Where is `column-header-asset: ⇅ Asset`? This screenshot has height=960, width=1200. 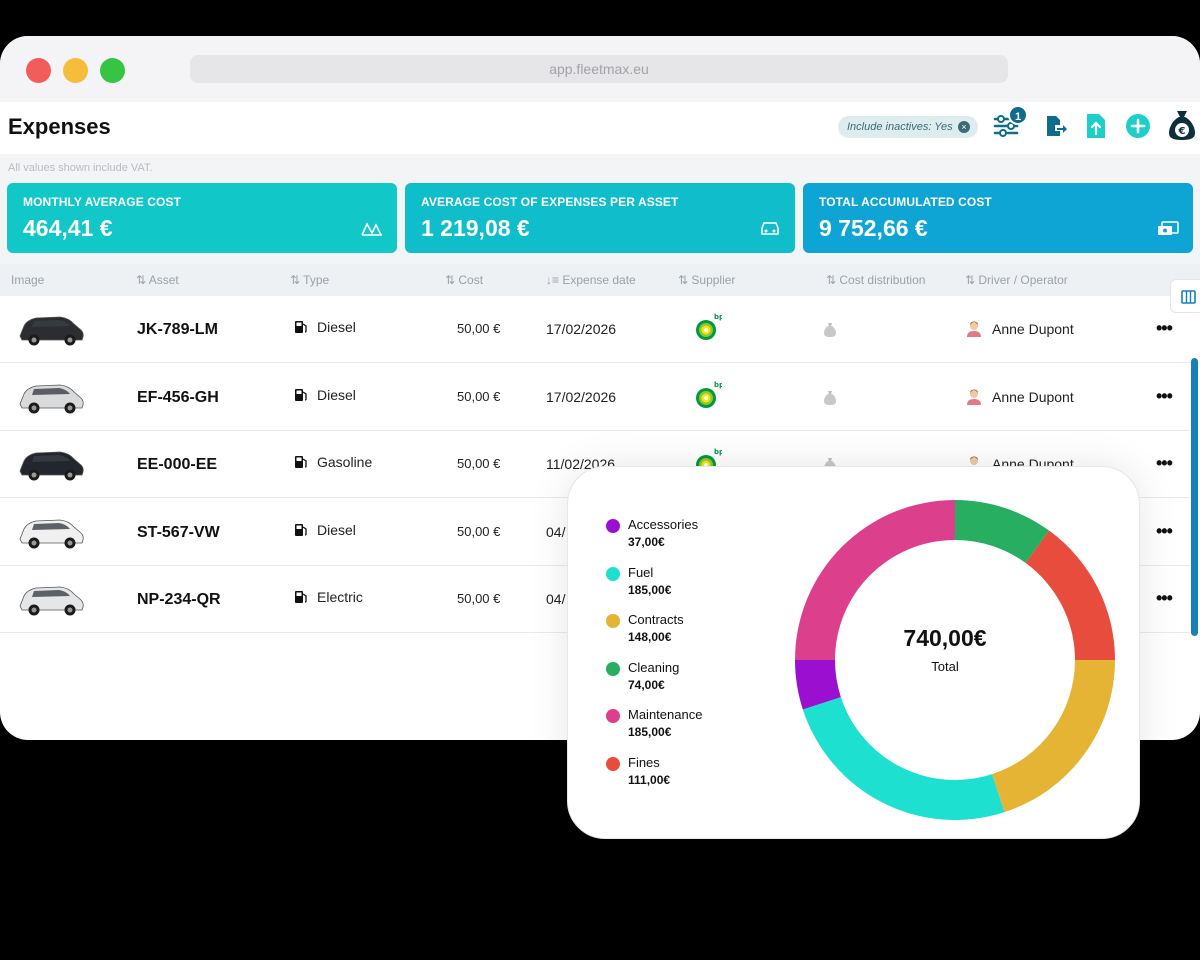 column-header-asset: ⇅ Asset is located at coordinates (157, 280).